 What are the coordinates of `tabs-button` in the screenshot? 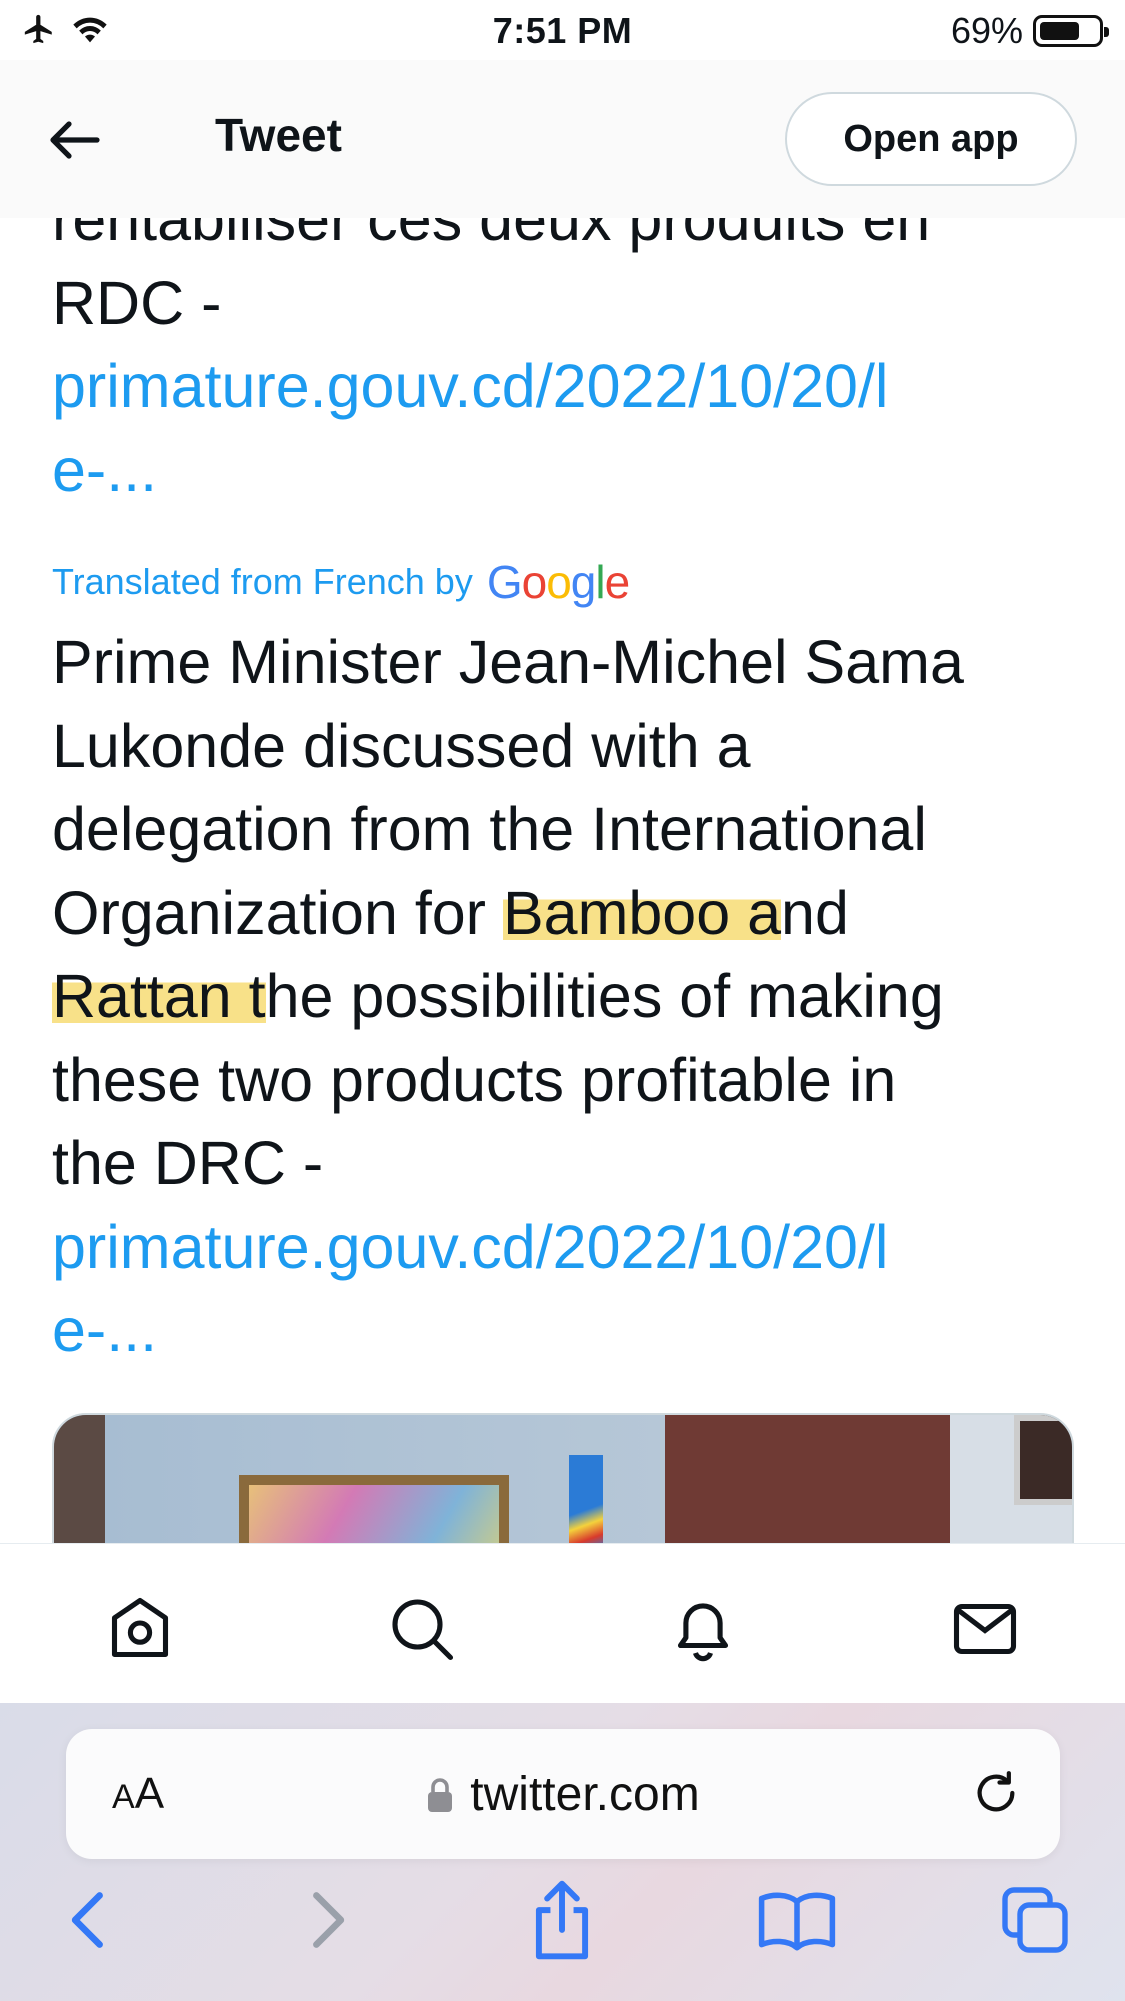 It's located at (1035, 1920).